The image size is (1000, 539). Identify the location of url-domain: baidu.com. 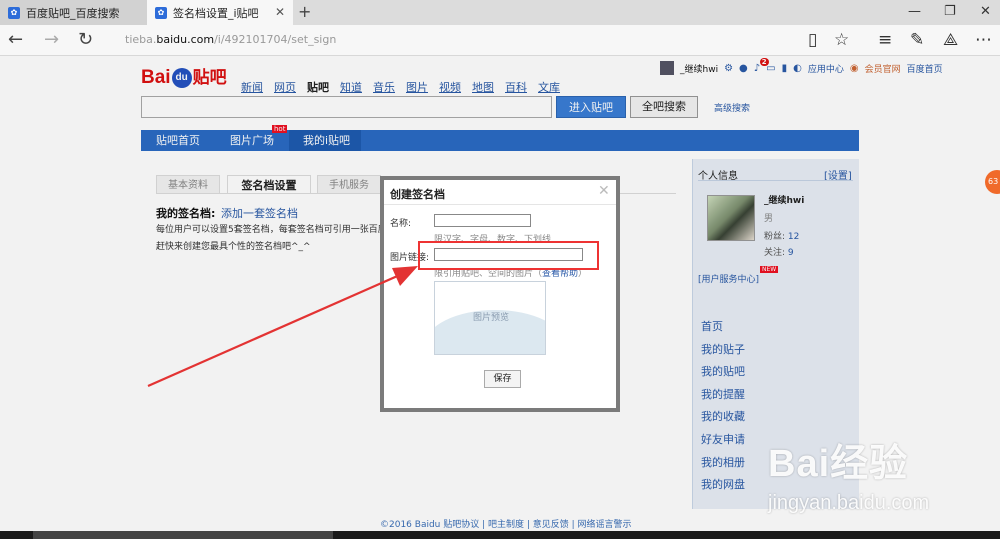
(185, 39).